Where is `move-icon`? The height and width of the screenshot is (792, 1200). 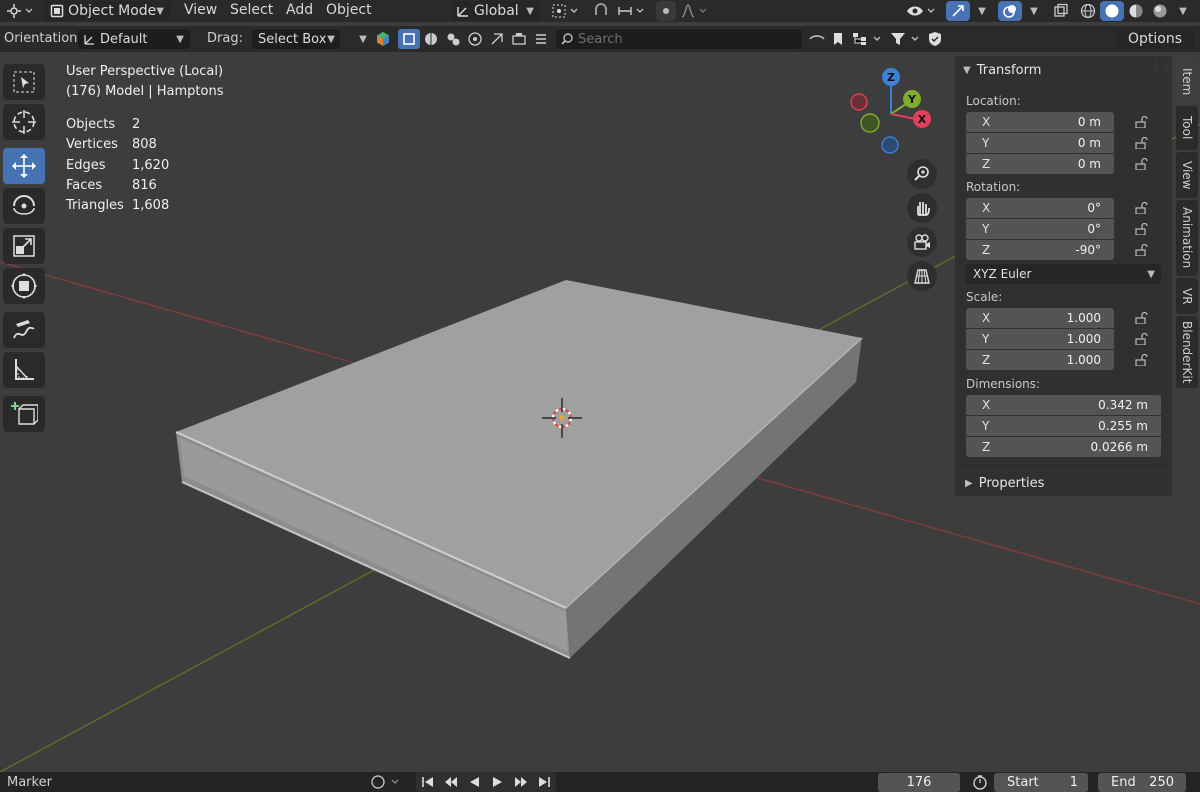
move-icon is located at coordinates (24, 166).